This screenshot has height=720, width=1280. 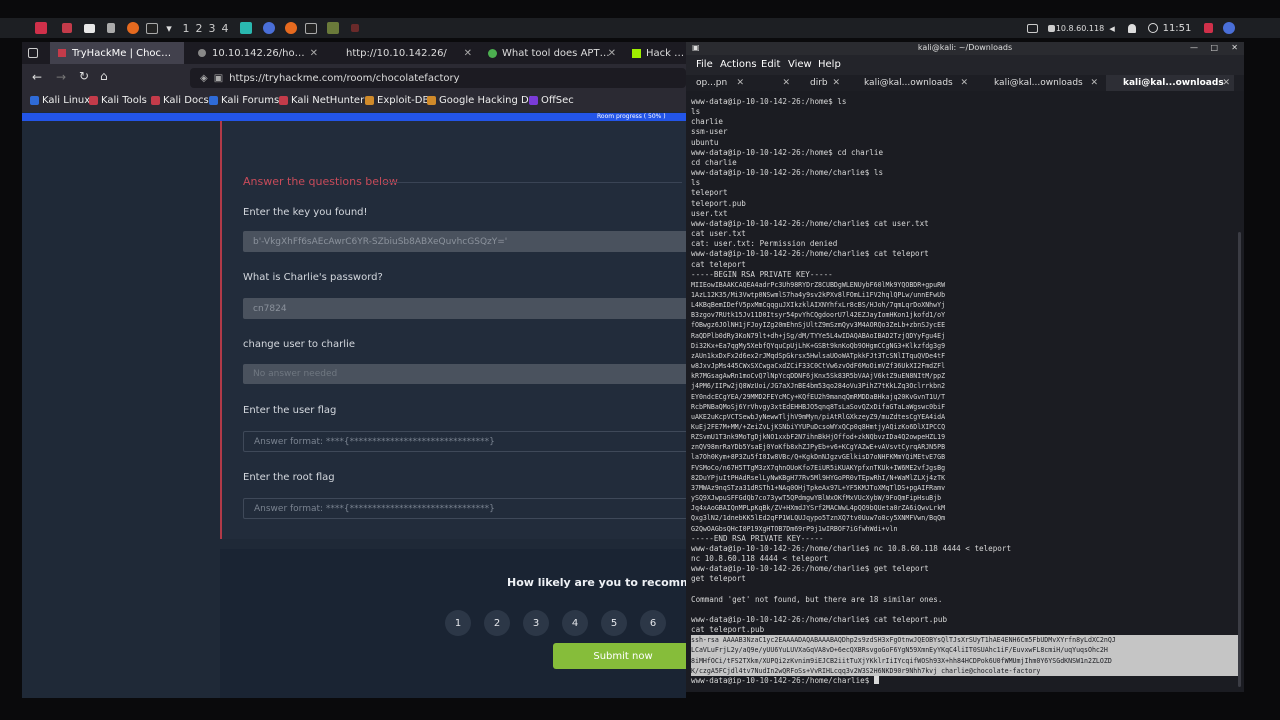 What do you see at coordinates (89, 28) in the screenshot?
I see `file-manager-icon` at bounding box center [89, 28].